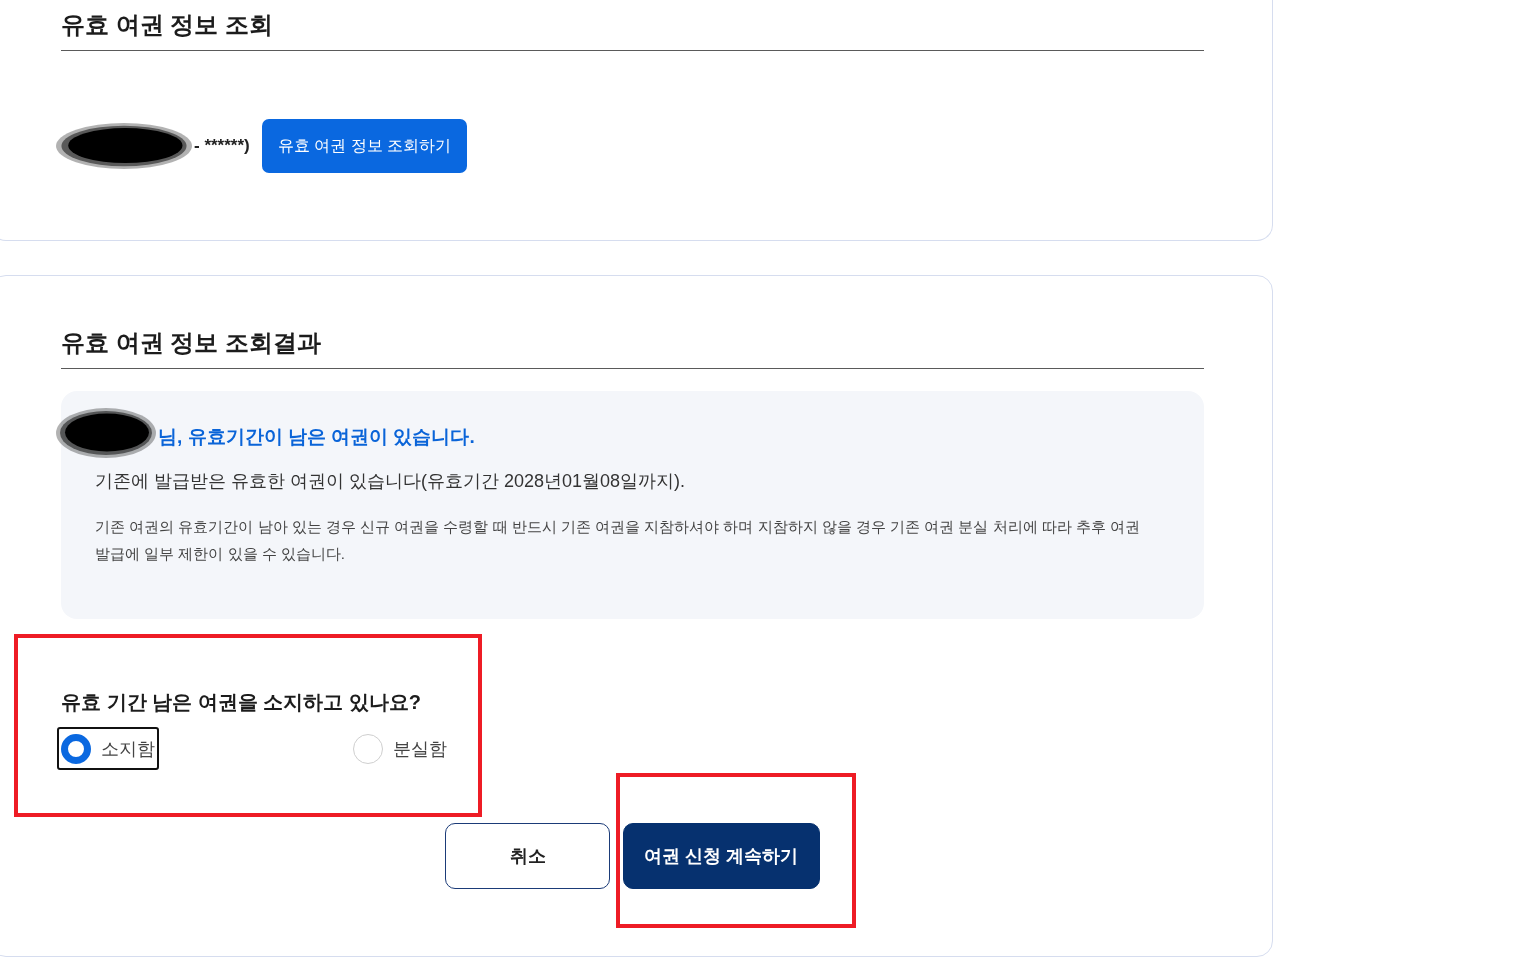 The image size is (1536, 965). I want to click on notice-headline: 님, 유효기간이 남은 여권이 있습니다., so click(316, 437).